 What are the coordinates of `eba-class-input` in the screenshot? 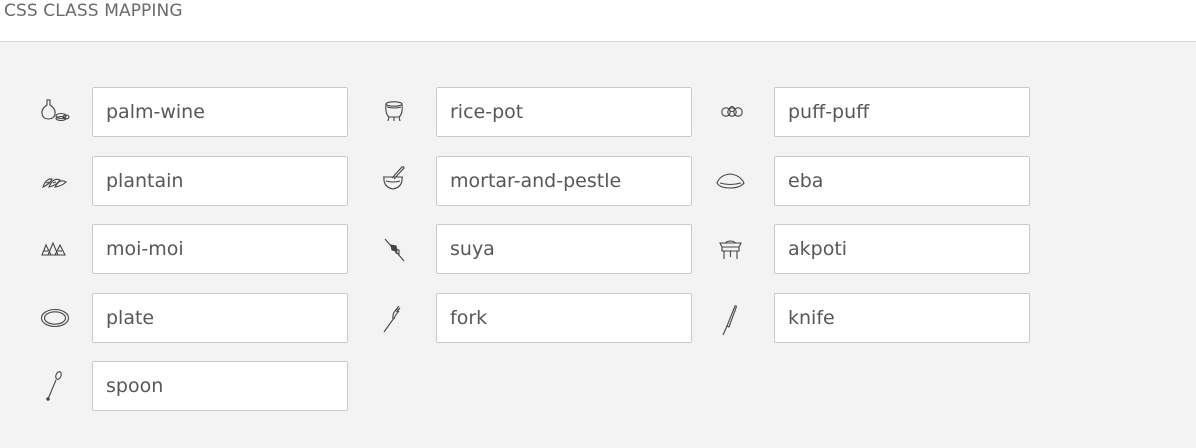 It's located at (902, 181).